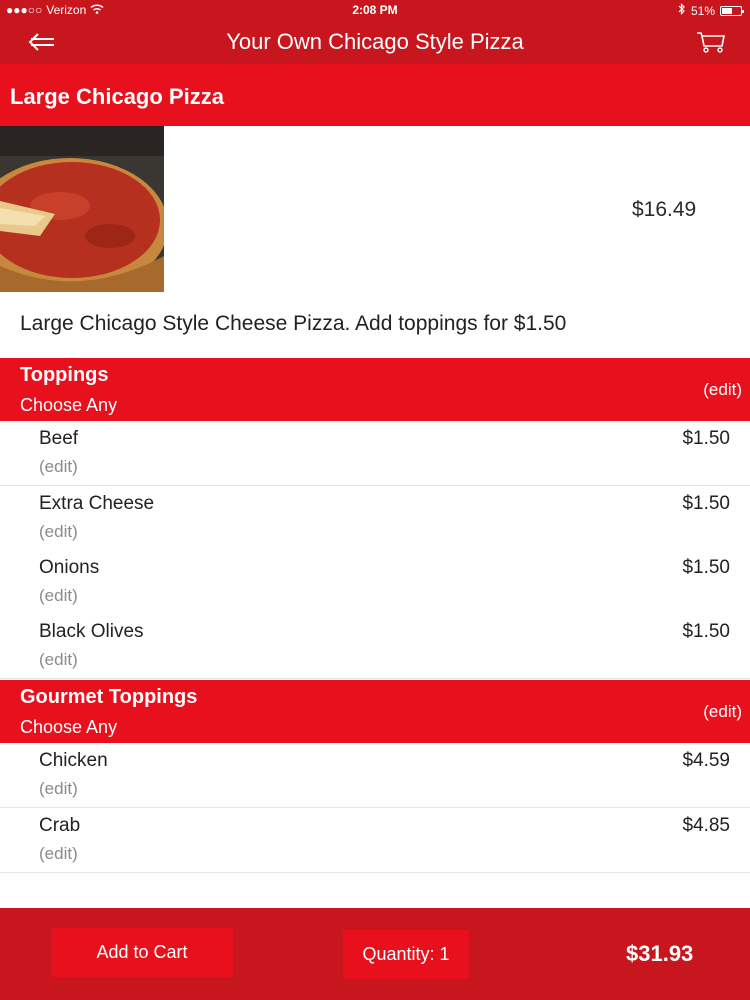 The width and height of the screenshot is (750, 1000). What do you see at coordinates (109, 697) in the screenshot?
I see `section-title: Gourmet Toppings` at bounding box center [109, 697].